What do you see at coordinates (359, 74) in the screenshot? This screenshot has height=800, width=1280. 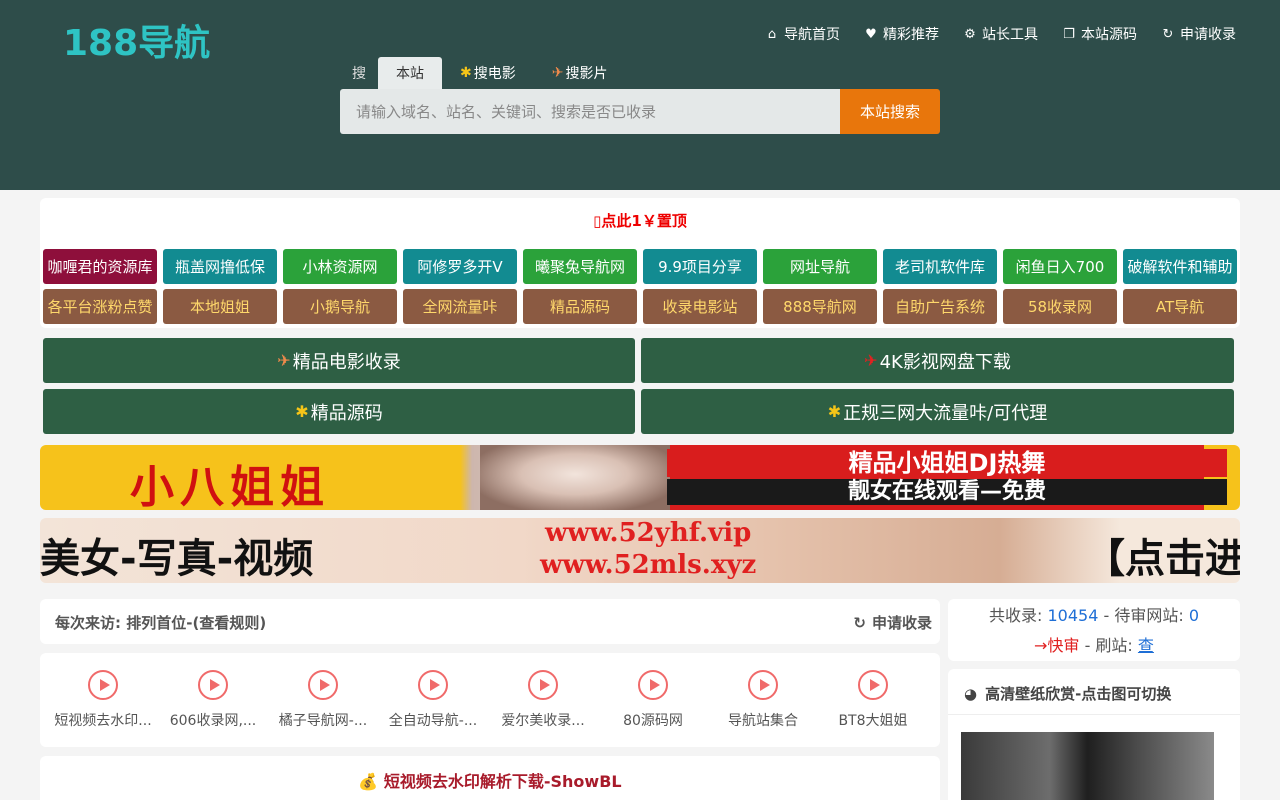 I see `search-lead-label: 搜` at bounding box center [359, 74].